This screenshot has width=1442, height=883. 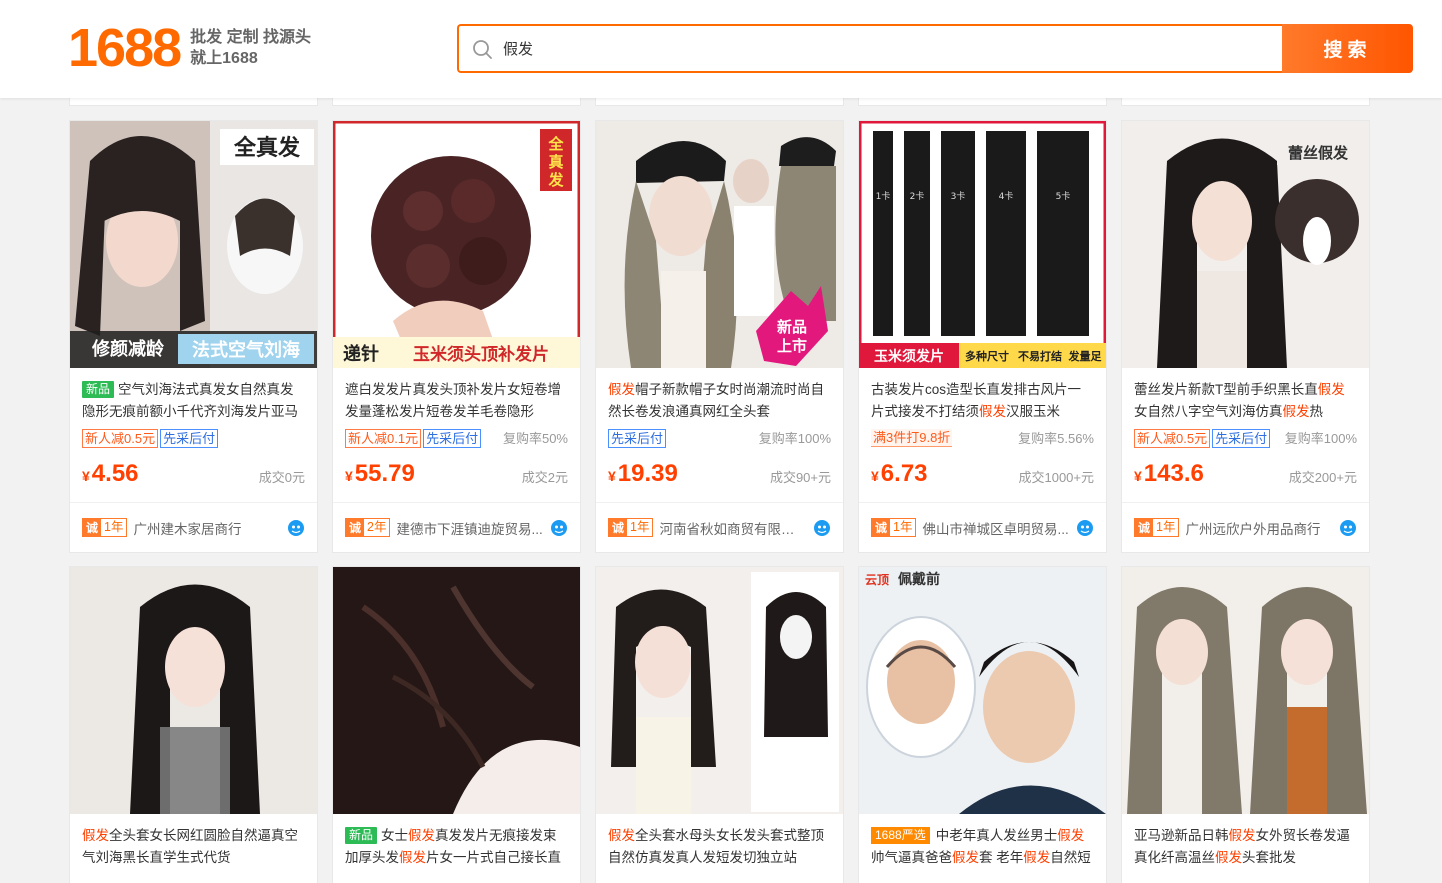 What do you see at coordinates (800, 477) in the screenshot?
I see `sales-volume: 成交90+元` at bounding box center [800, 477].